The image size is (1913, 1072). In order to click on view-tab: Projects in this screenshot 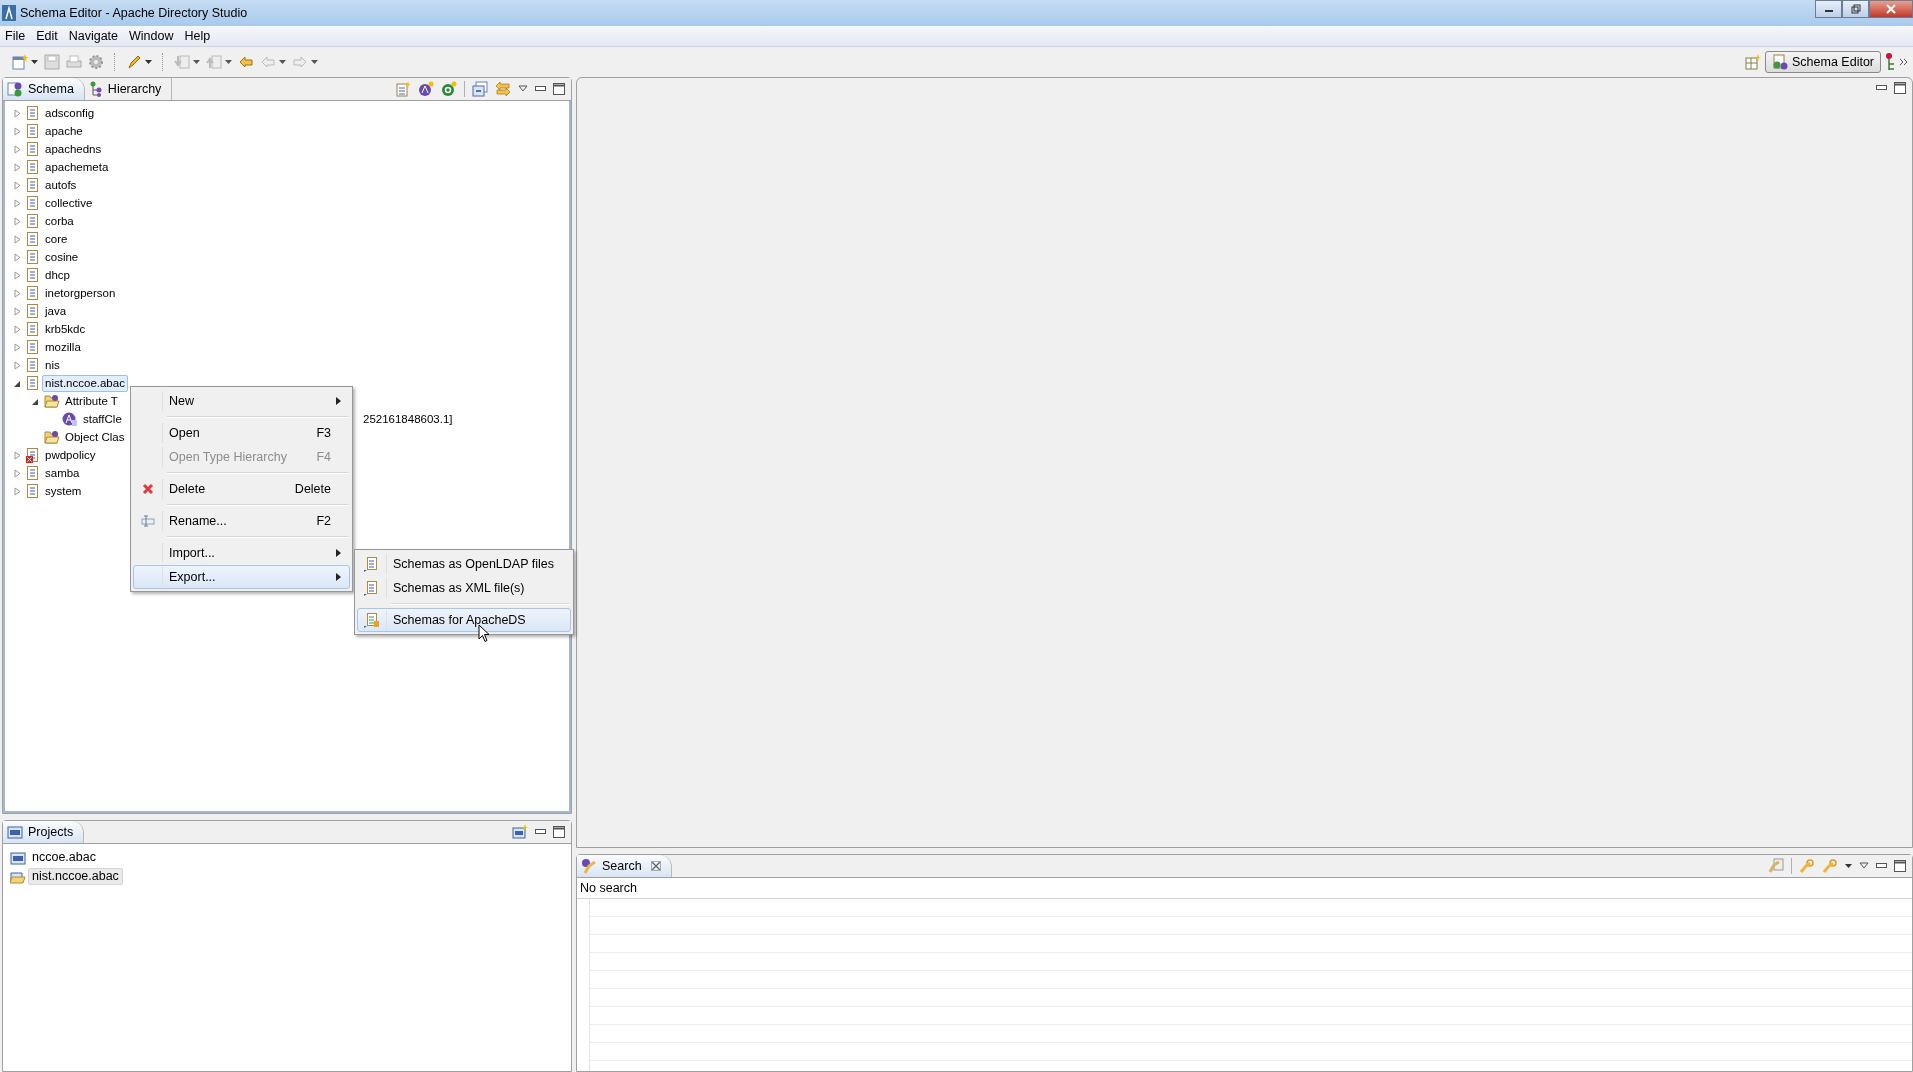, I will do `click(44, 832)`.